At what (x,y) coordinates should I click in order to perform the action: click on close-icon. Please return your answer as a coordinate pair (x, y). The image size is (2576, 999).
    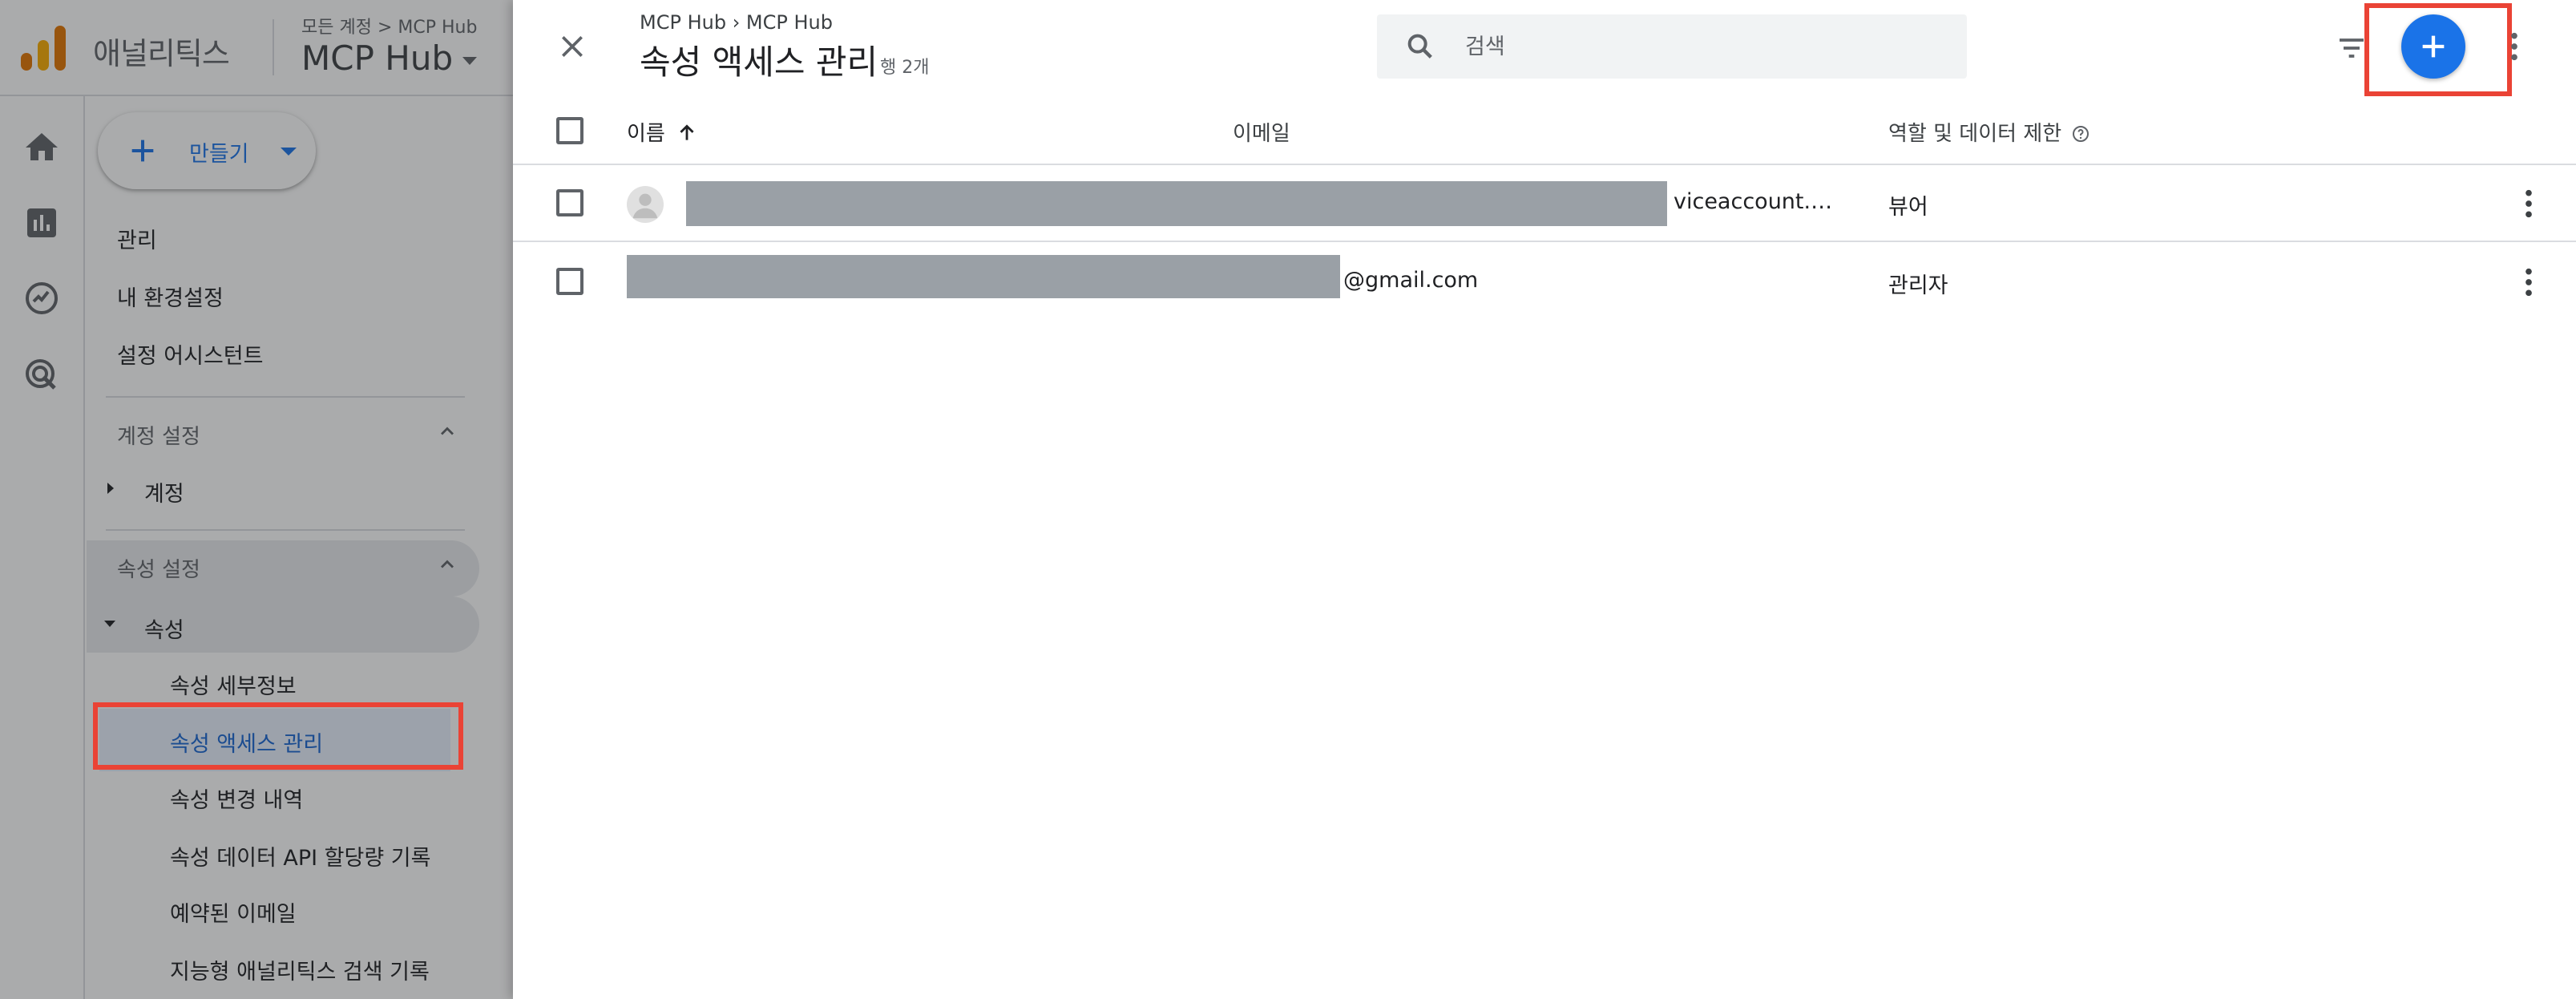
    Looking at the image, I should click on (572, 46).